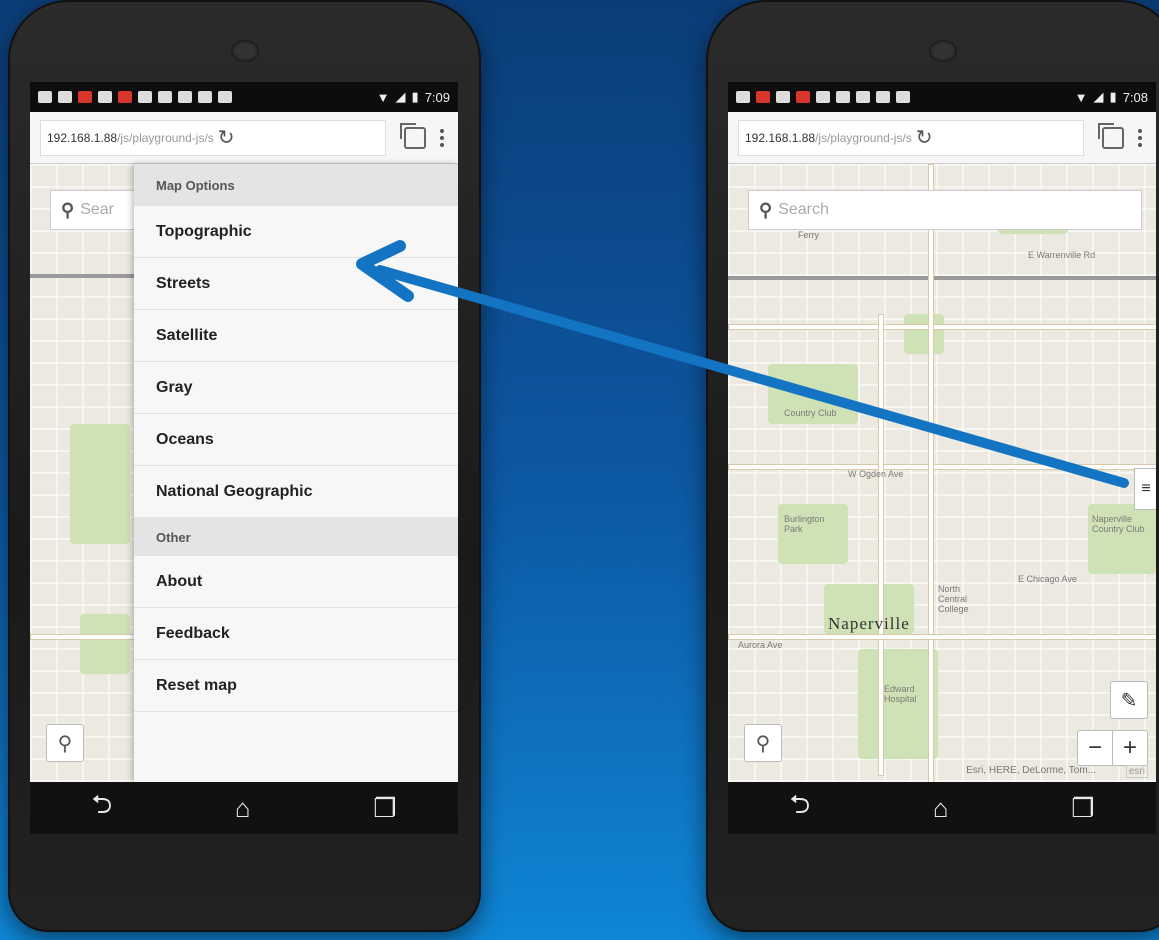 This screenshot has width=1159, height=940. I want to click on park-label: Edward Hospital, so click(900, 694).